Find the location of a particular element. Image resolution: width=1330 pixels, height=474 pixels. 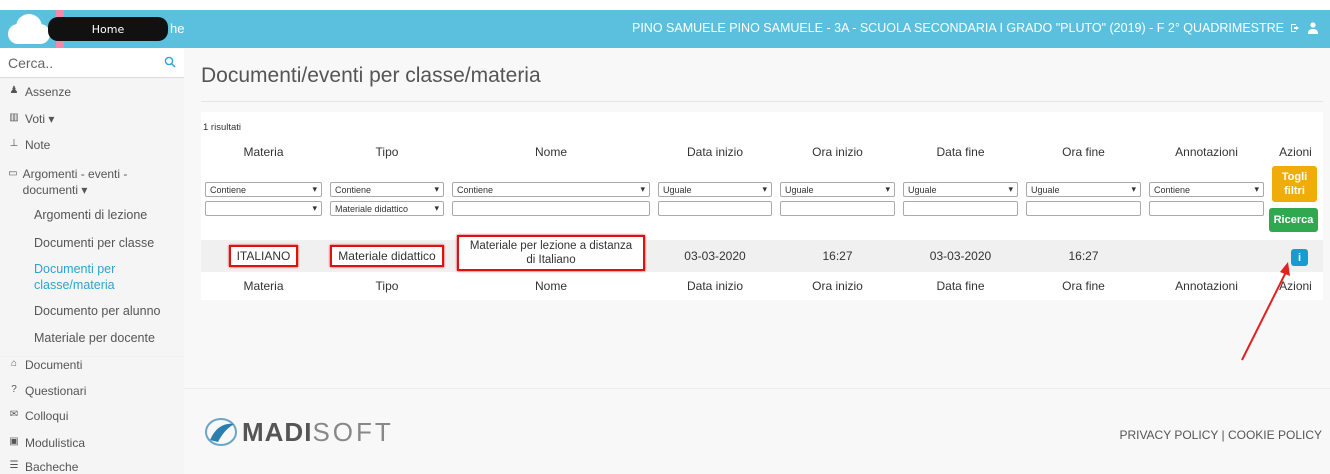

sidebar-subitem-label: Materiale per docente is located at coordinates (94, 338).